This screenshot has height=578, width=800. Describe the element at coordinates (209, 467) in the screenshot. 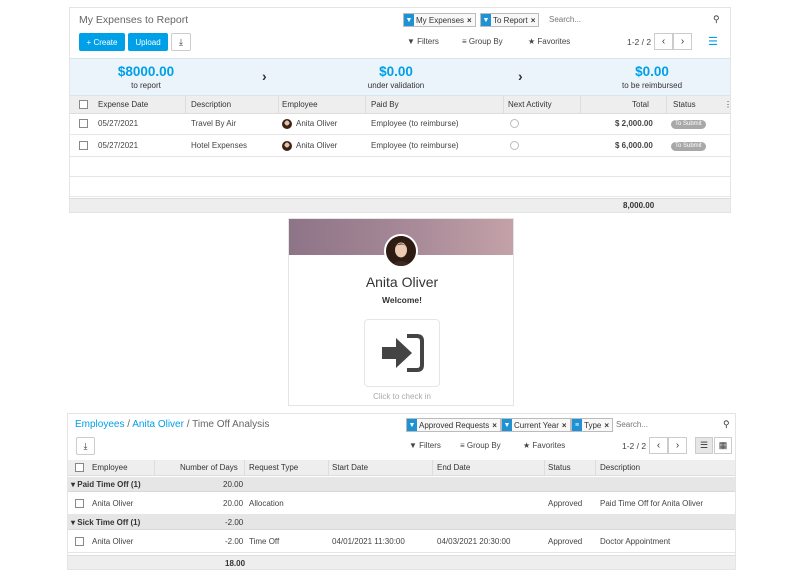

I see `column-header: Number of Days` at that location.